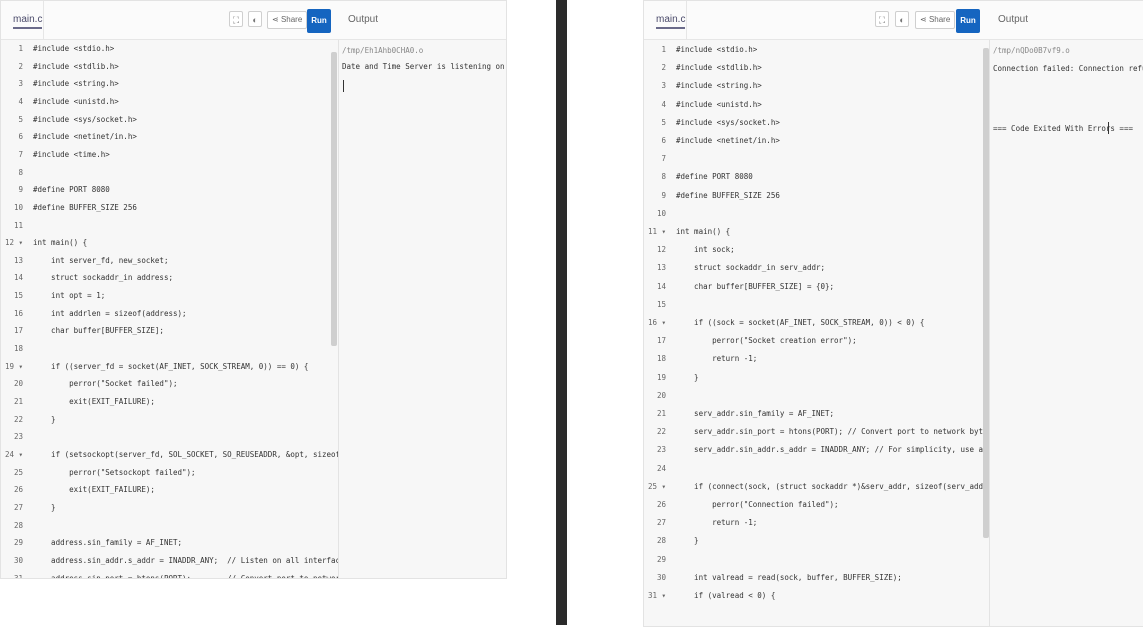  I want to click on code-line: 16 int addrlen = sizeof(address);, so click(94, 313).